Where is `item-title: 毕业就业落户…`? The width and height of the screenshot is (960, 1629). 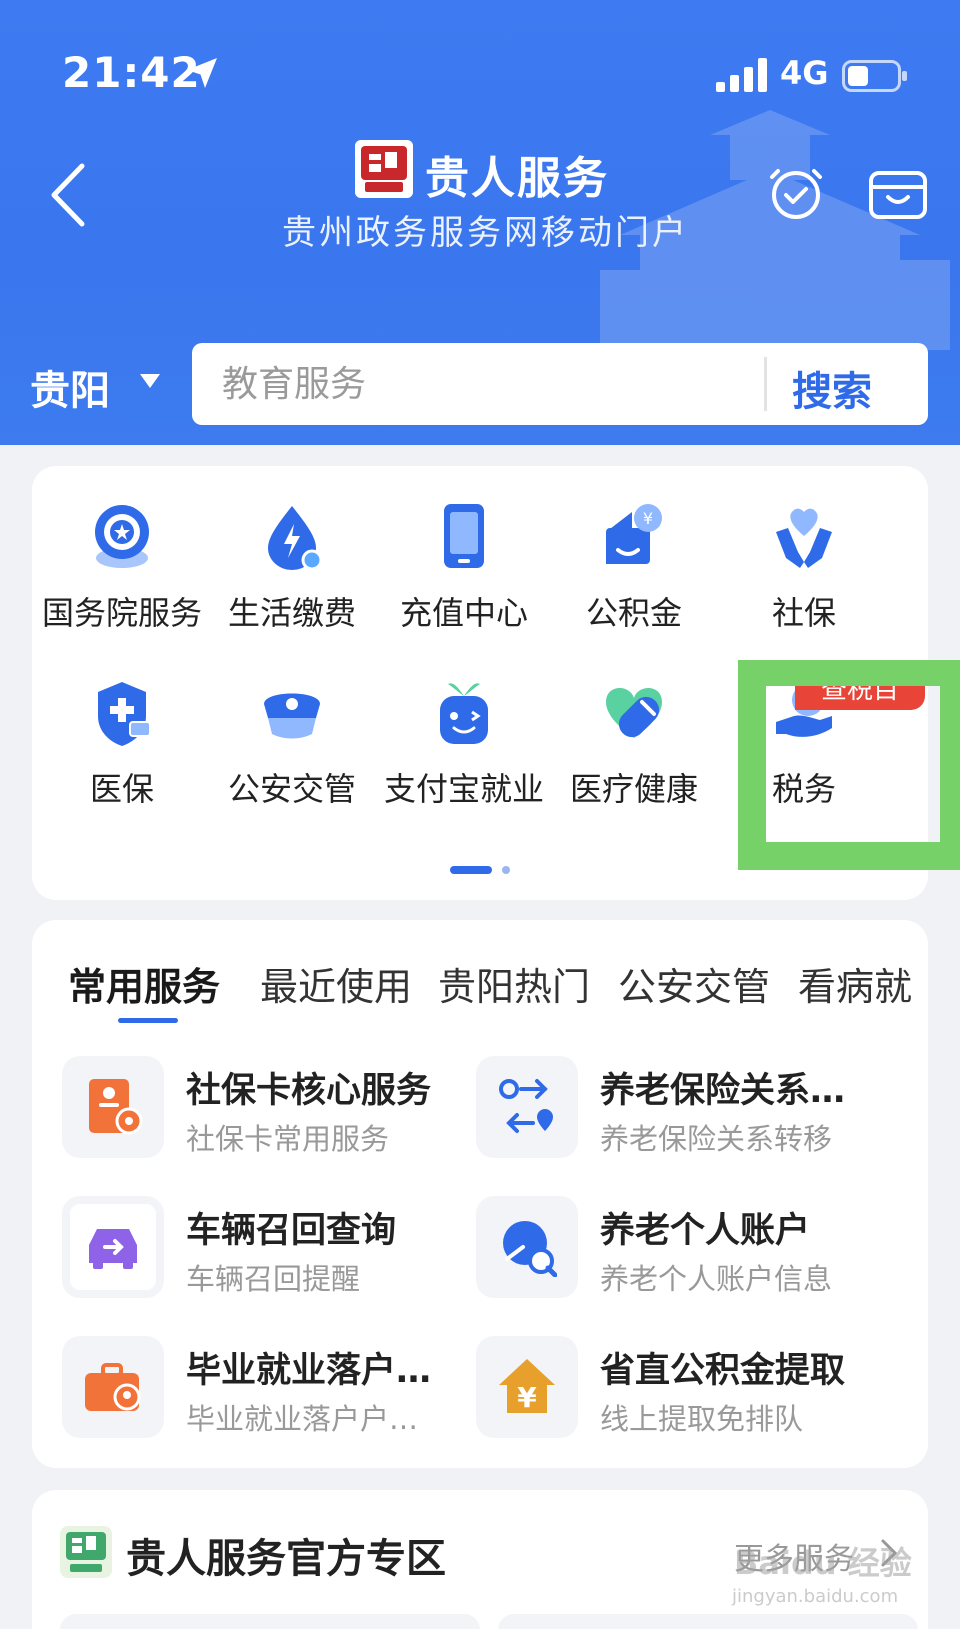
item-title: 毕业就业落户… is located at coordinates (309, 1371).